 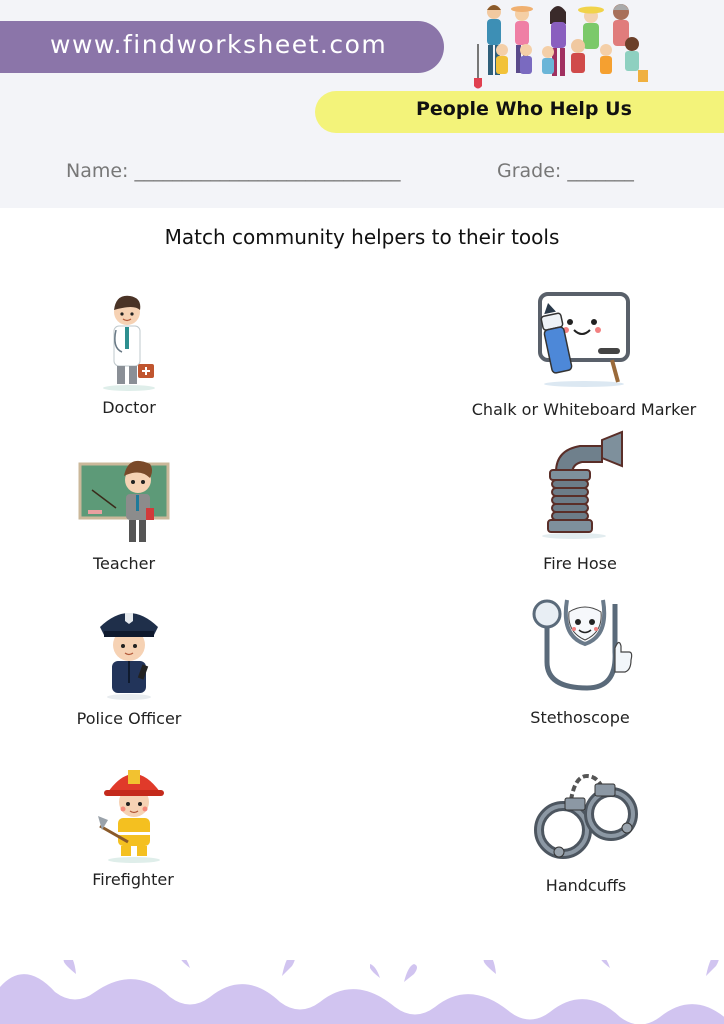 What do you see at coordinates (129, 656) in the screenshot?
I see `police-officer-icon` at bounding box center [129, 656].